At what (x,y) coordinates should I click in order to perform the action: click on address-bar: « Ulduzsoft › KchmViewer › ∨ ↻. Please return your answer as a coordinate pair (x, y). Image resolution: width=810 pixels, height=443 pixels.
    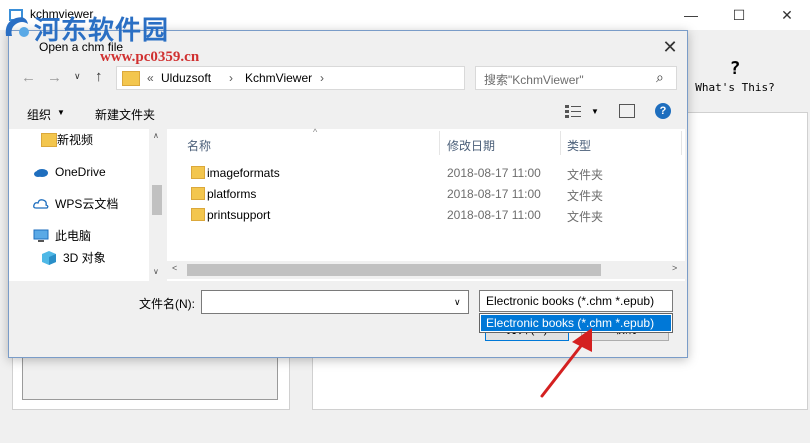
    Looking at the image, I should click on (337, 78).